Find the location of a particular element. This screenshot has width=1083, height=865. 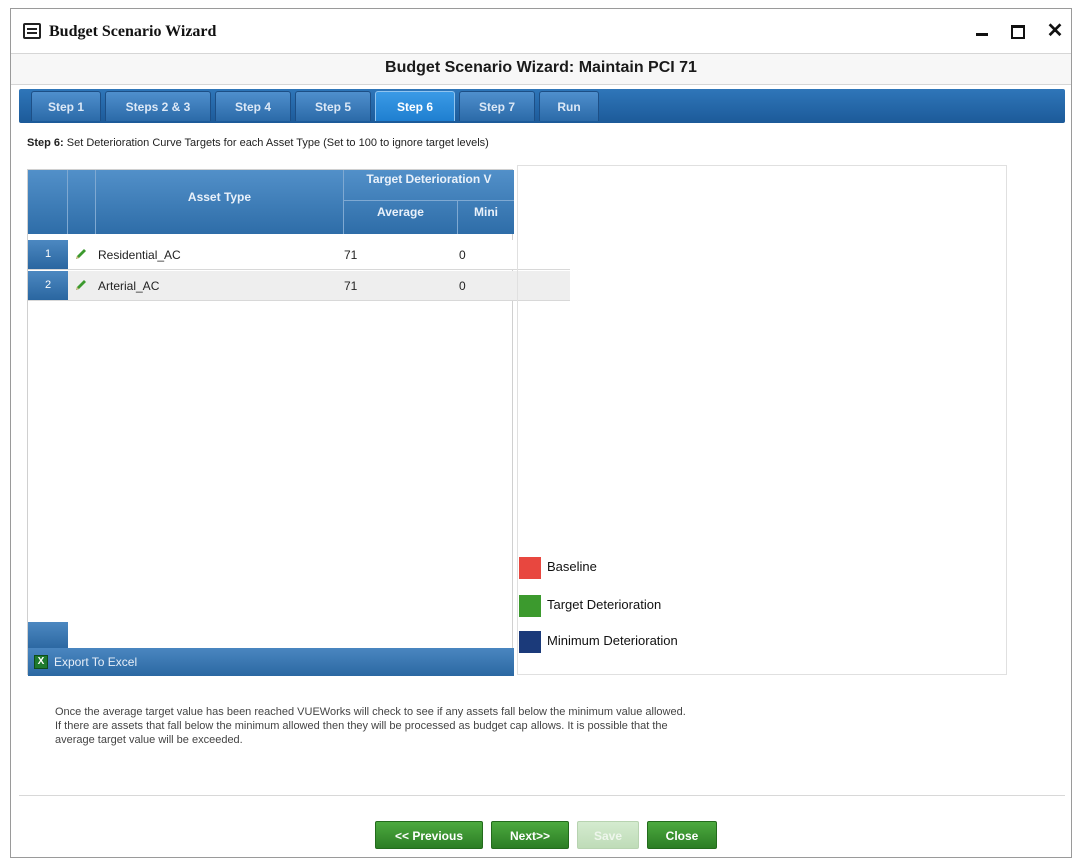

baseline-swatch is located at coordinates (530, 568).